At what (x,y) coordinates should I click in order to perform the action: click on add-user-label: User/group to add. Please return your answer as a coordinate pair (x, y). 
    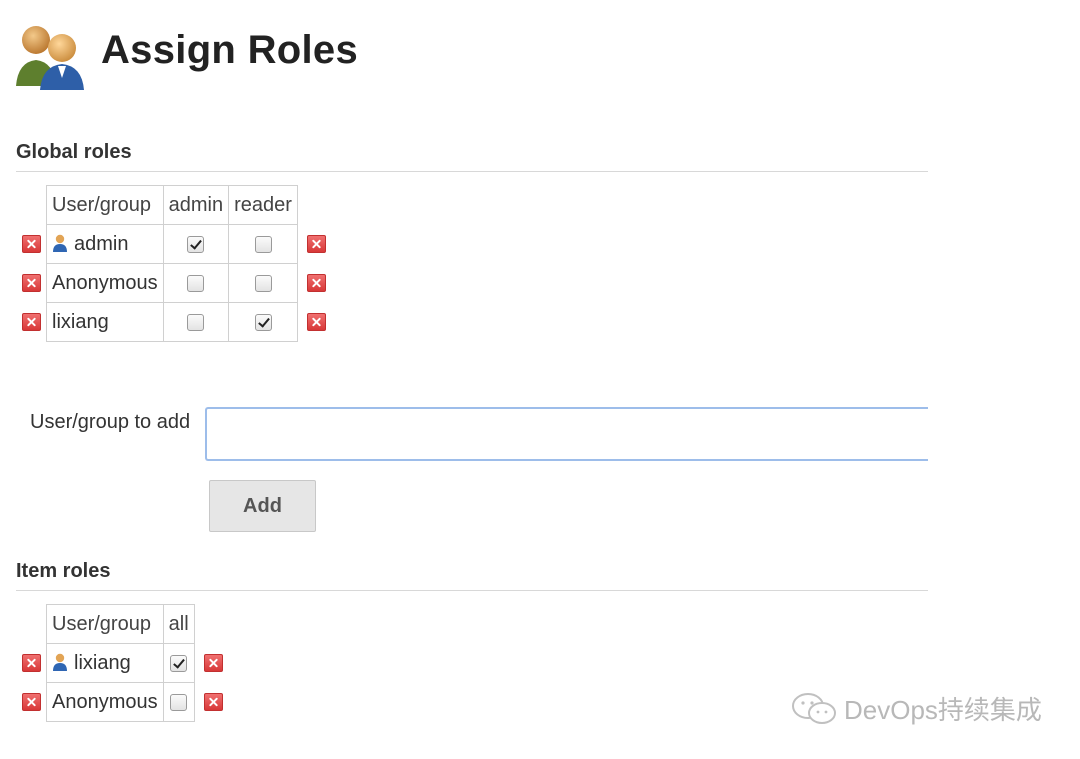
    Looking at the image, I should click on (110, 422).